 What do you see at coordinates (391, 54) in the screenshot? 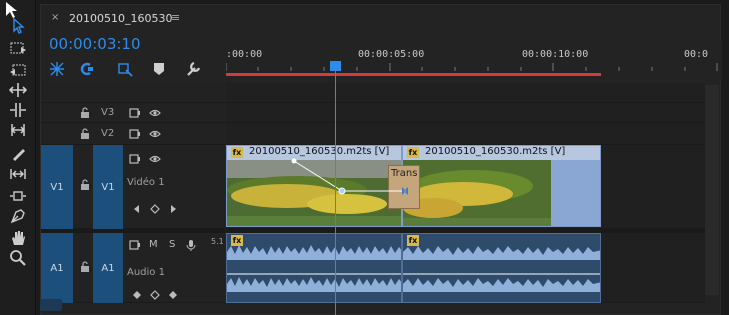
I see `ruler-label: 00:00:05:00` at bounding box center [391, 54].